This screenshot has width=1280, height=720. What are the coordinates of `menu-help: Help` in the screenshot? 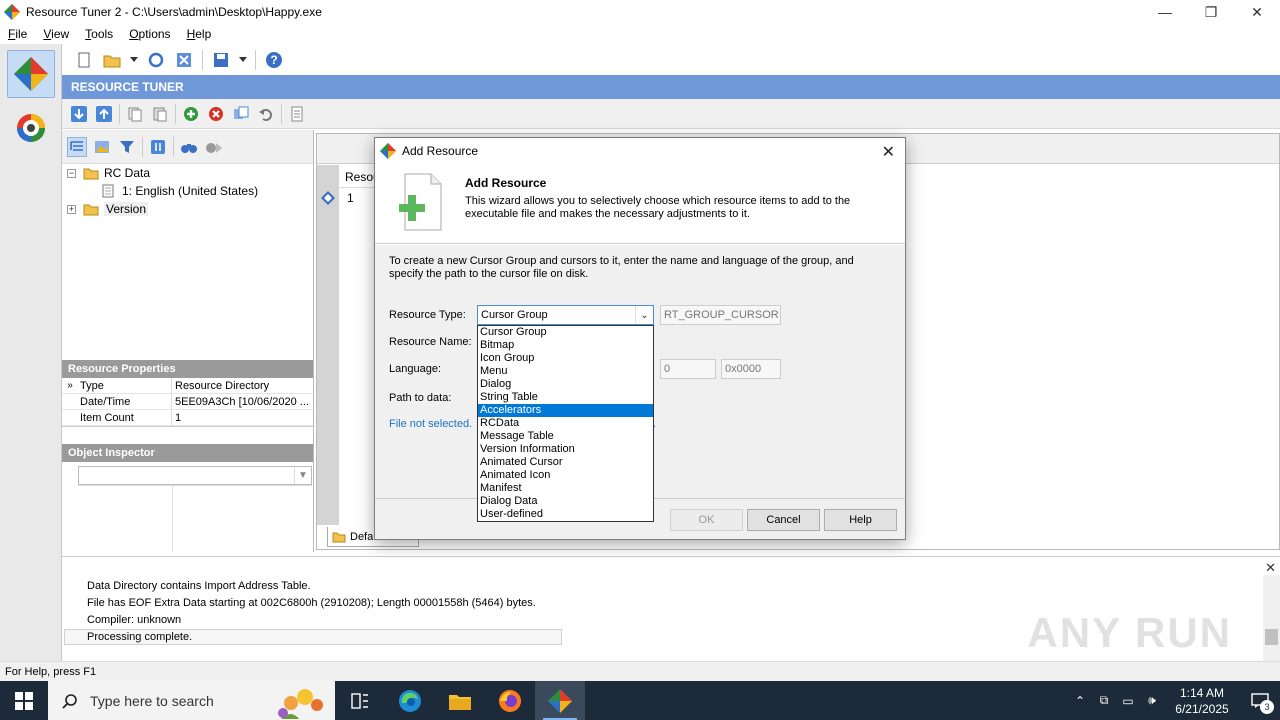 It's located at (199, 34).